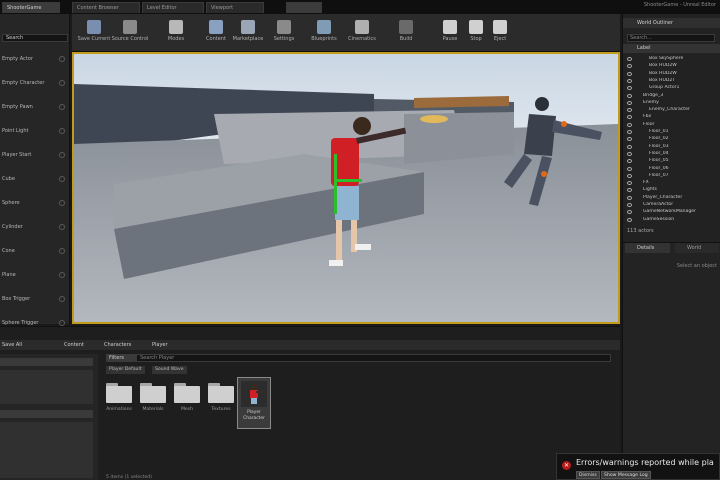 The image size is (720, 480). Describe the element at coordinates (31, 7) in the screenshot. I see `tab-shooter-game: ShooterGame` at that location.